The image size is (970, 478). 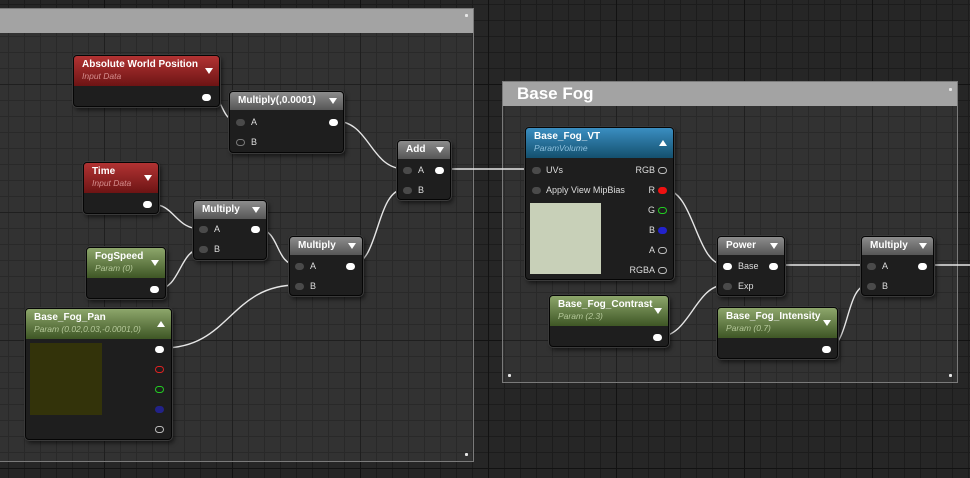 I want to click on node-header: Time Input Data, so click(x=121, y=178).